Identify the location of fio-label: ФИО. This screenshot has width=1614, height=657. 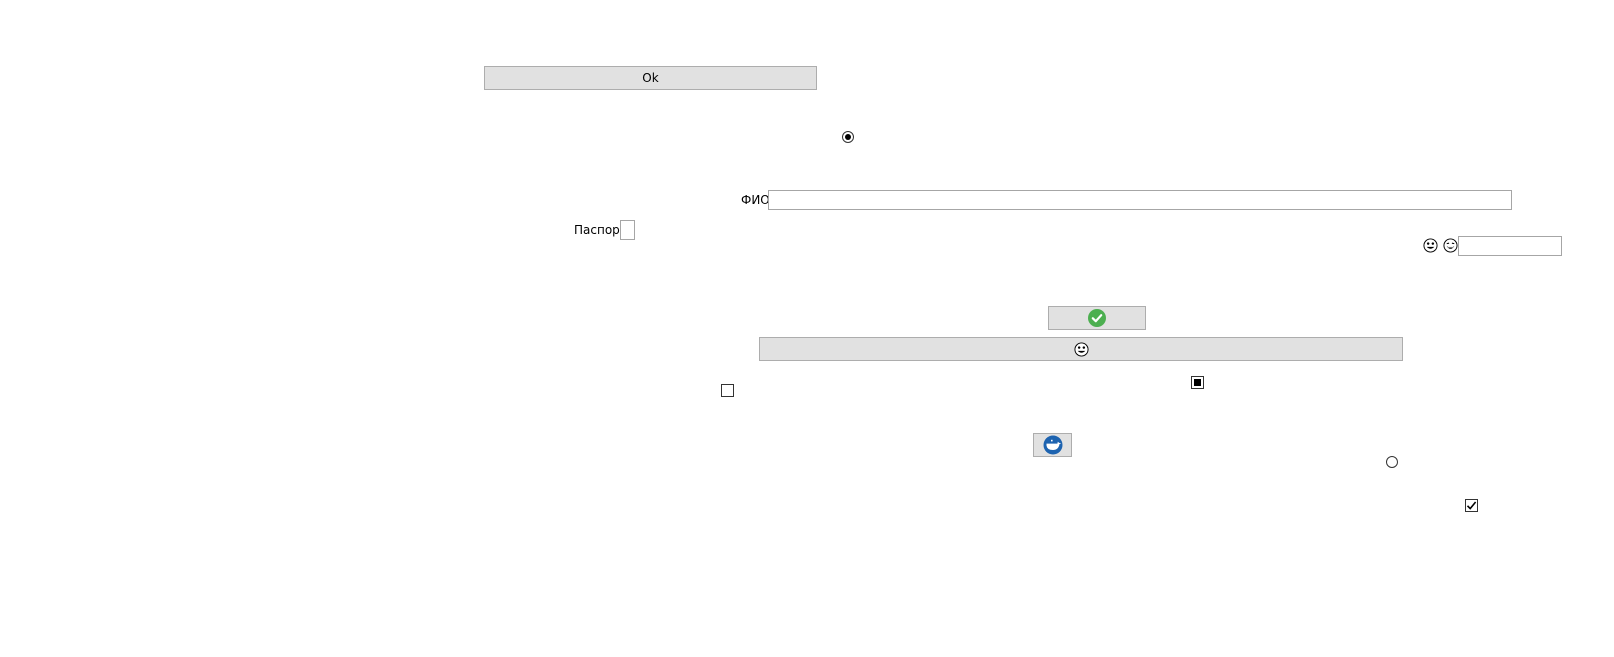
(755, 200).